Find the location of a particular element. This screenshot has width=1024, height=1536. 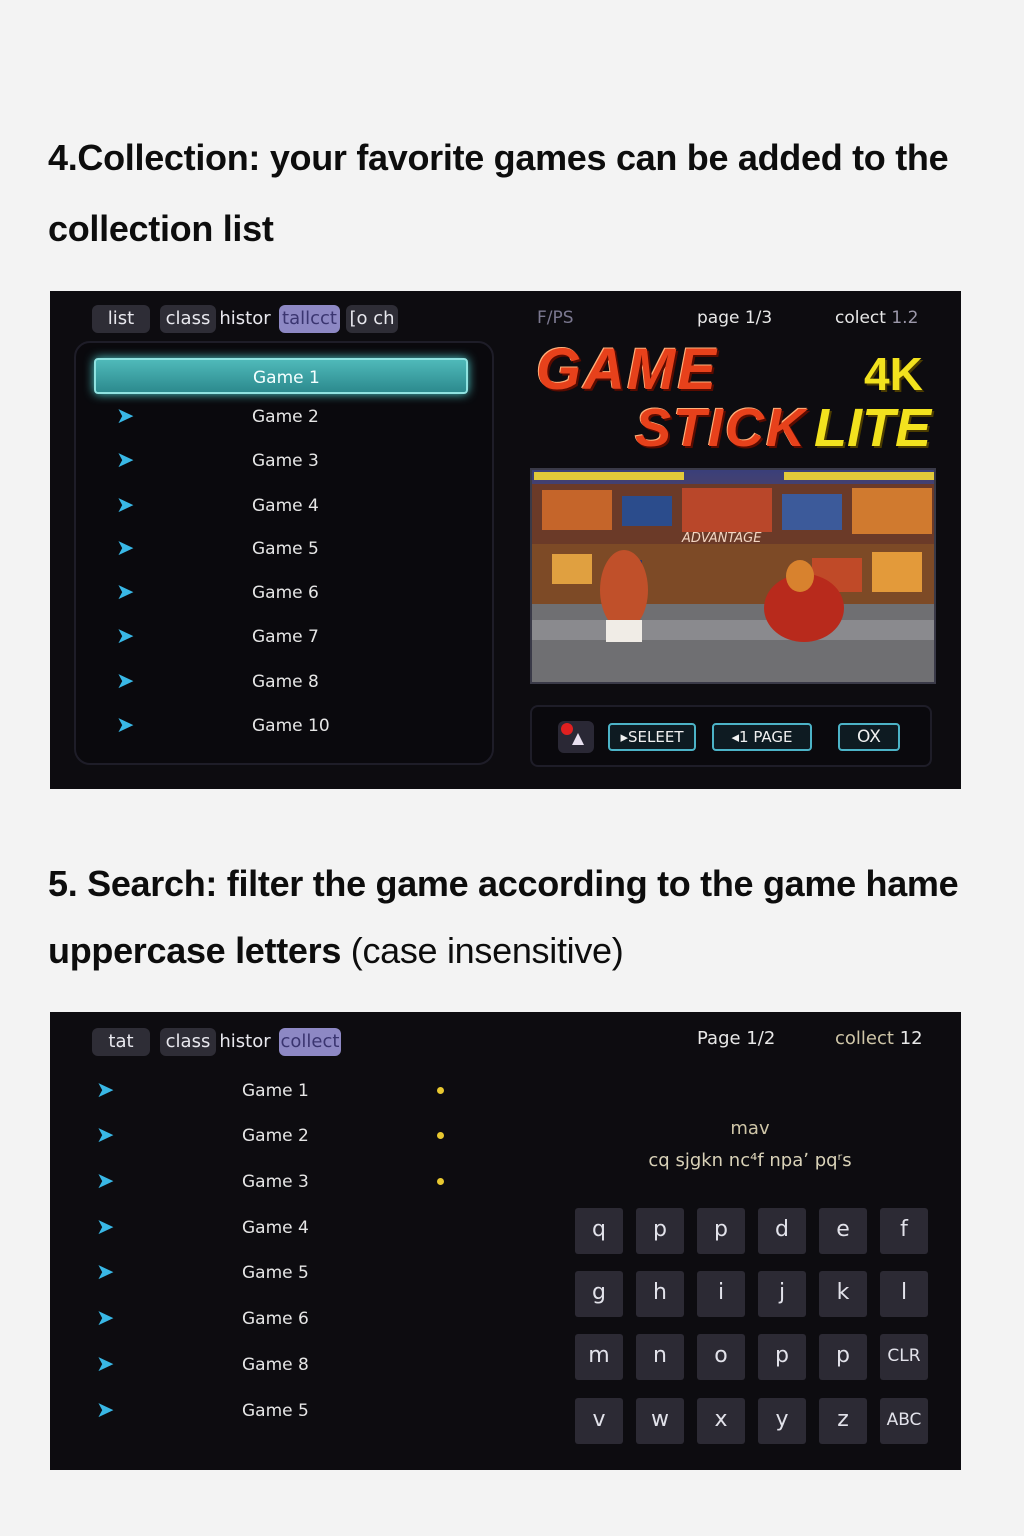

game-name: Game 4 is located at coordinates (285, 506).